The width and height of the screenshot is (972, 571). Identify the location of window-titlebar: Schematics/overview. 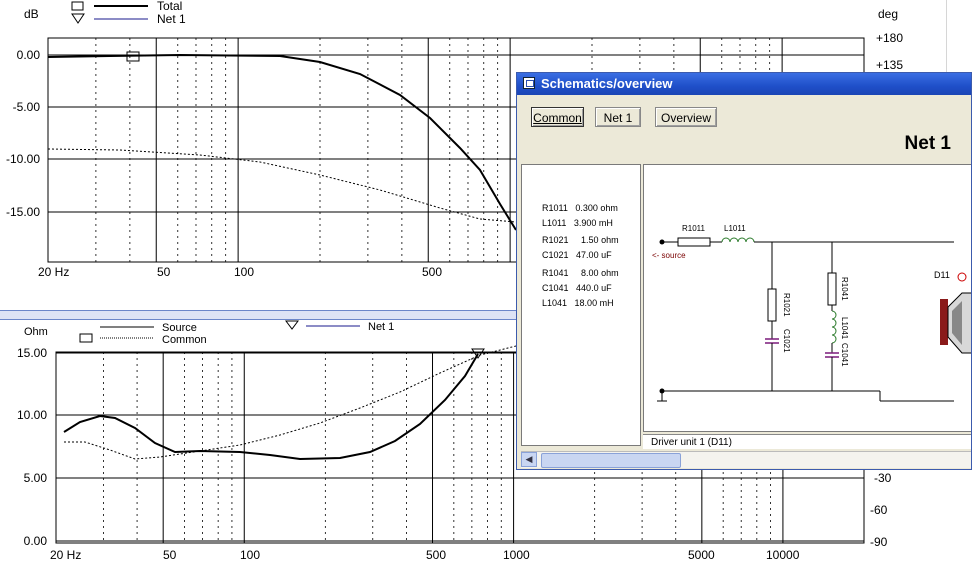
(744, 84).